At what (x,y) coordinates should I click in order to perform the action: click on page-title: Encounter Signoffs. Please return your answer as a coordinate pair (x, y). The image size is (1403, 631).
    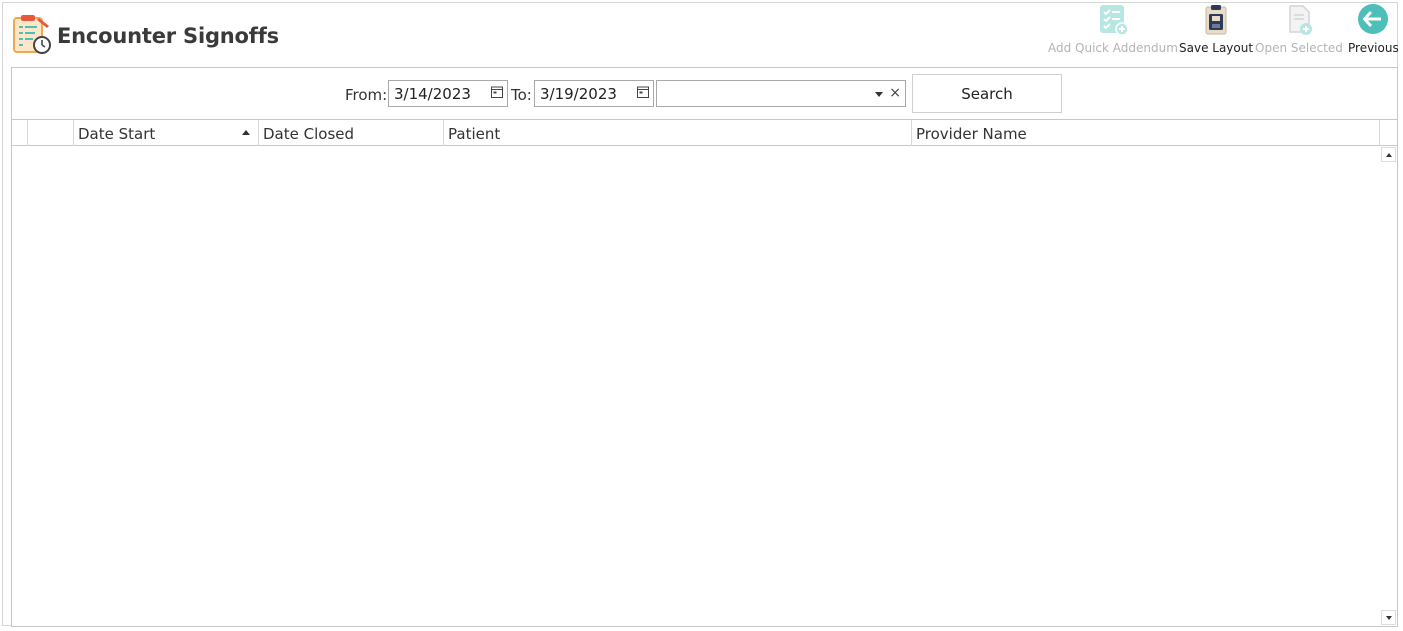
    Looking at the image, I should click on (168, 36).